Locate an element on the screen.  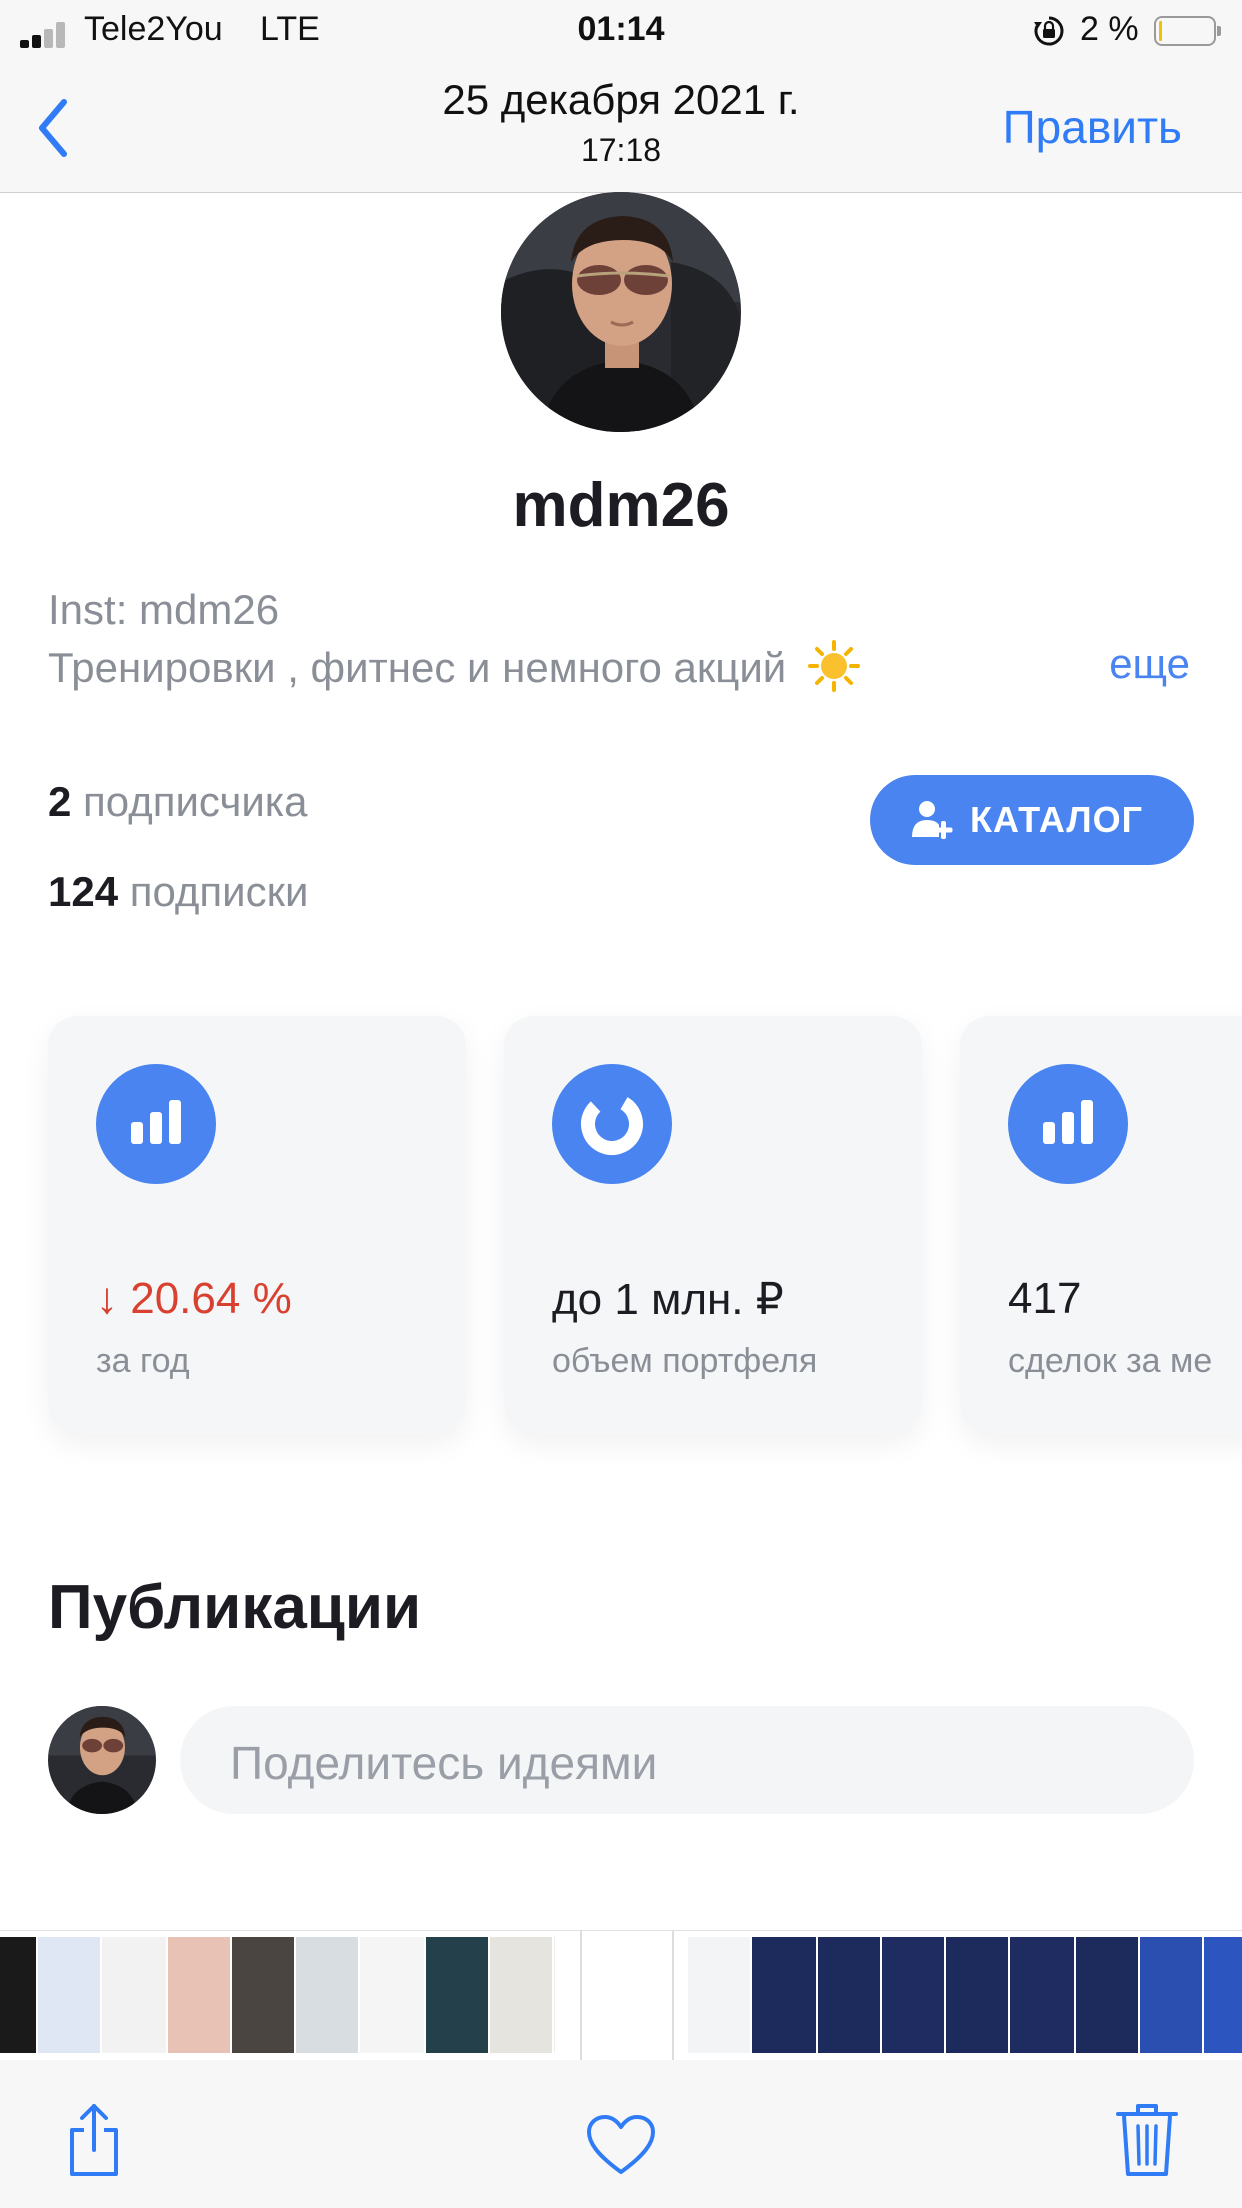
followers-stat: 2 подписчика is located at coordinates (177, 802).